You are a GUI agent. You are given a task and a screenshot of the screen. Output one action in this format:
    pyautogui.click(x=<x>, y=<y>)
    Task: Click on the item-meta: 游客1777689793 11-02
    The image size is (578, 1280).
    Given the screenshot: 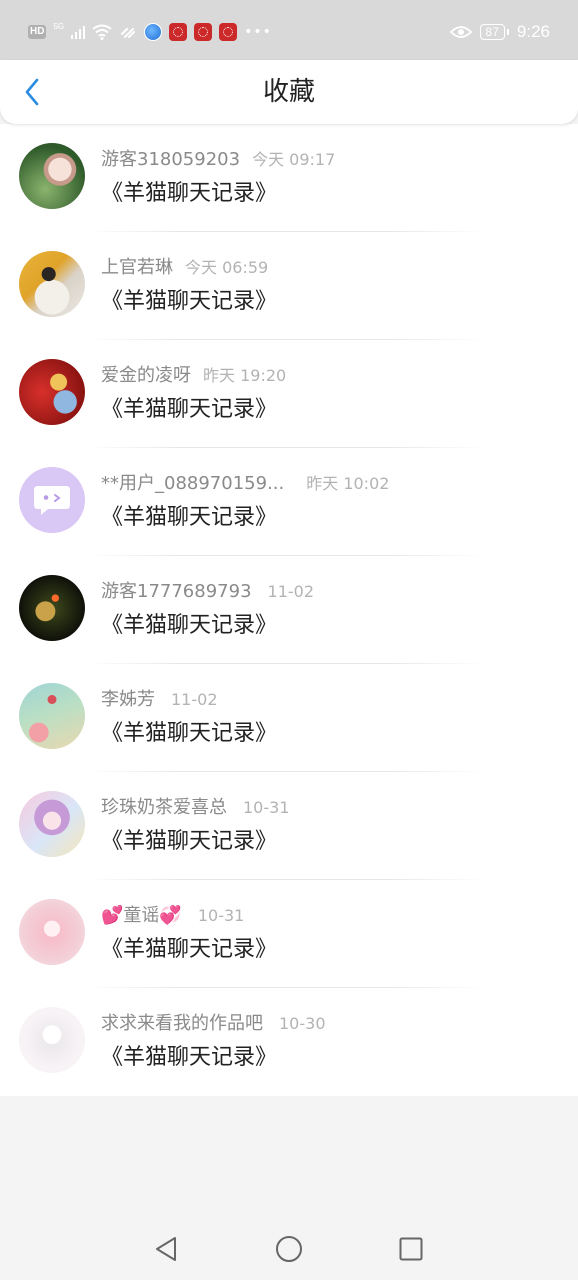 What is the action you would take?
    pyautogui.click(x=207, y=592)
    